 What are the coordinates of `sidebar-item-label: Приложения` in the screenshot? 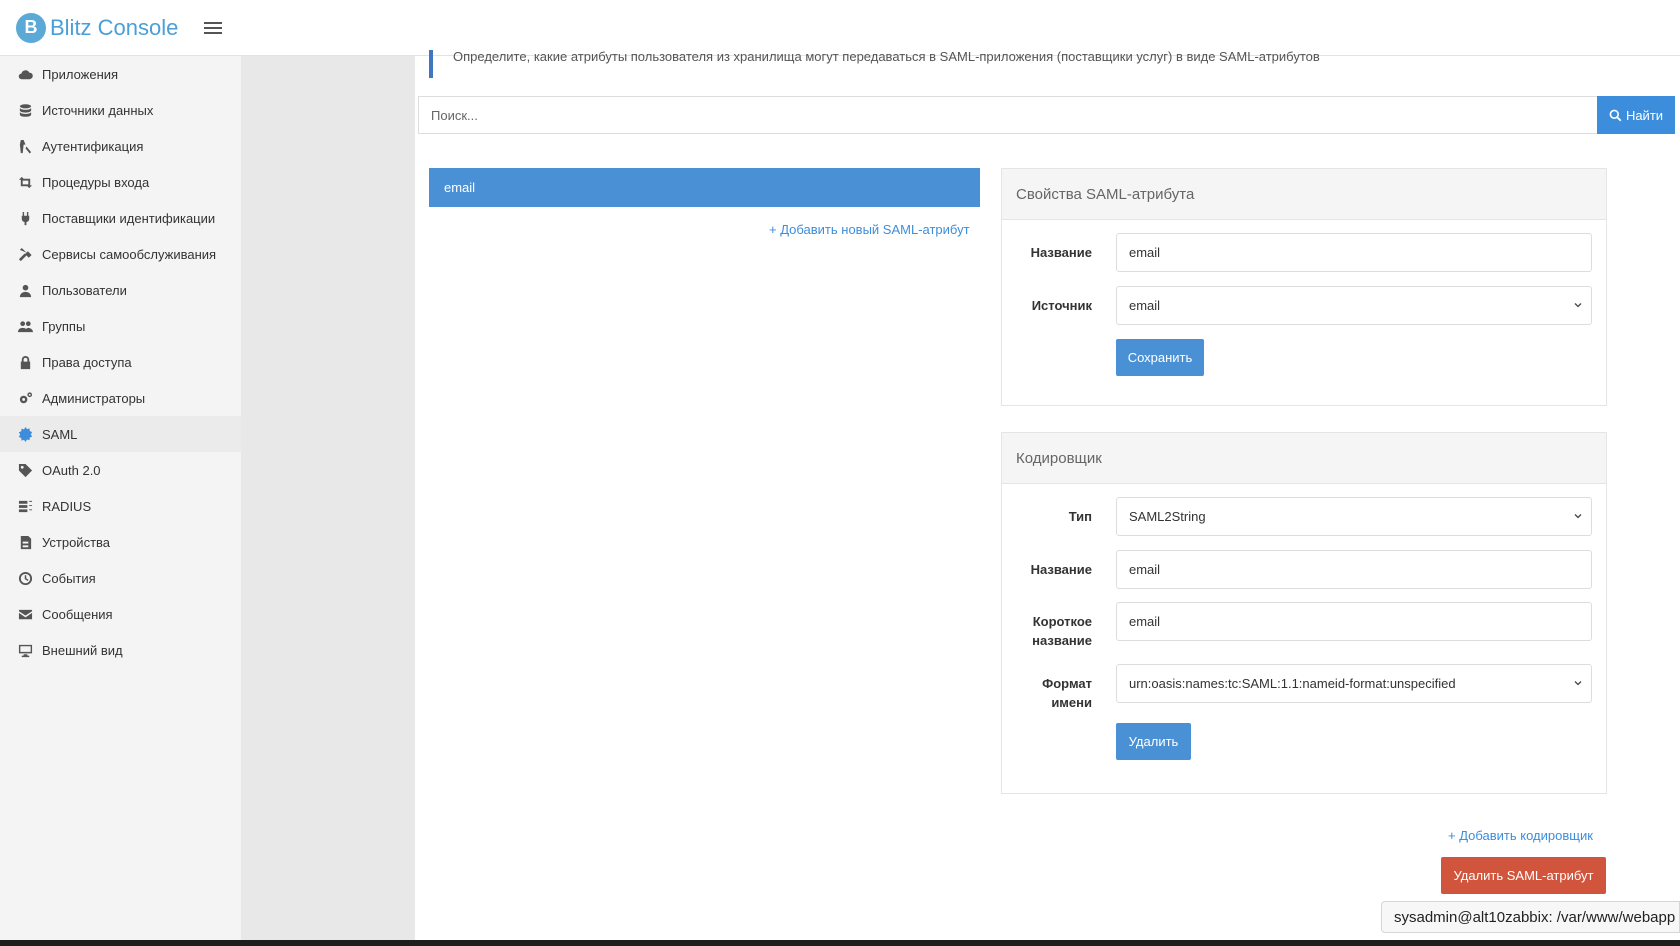 It's located at (80, 74).